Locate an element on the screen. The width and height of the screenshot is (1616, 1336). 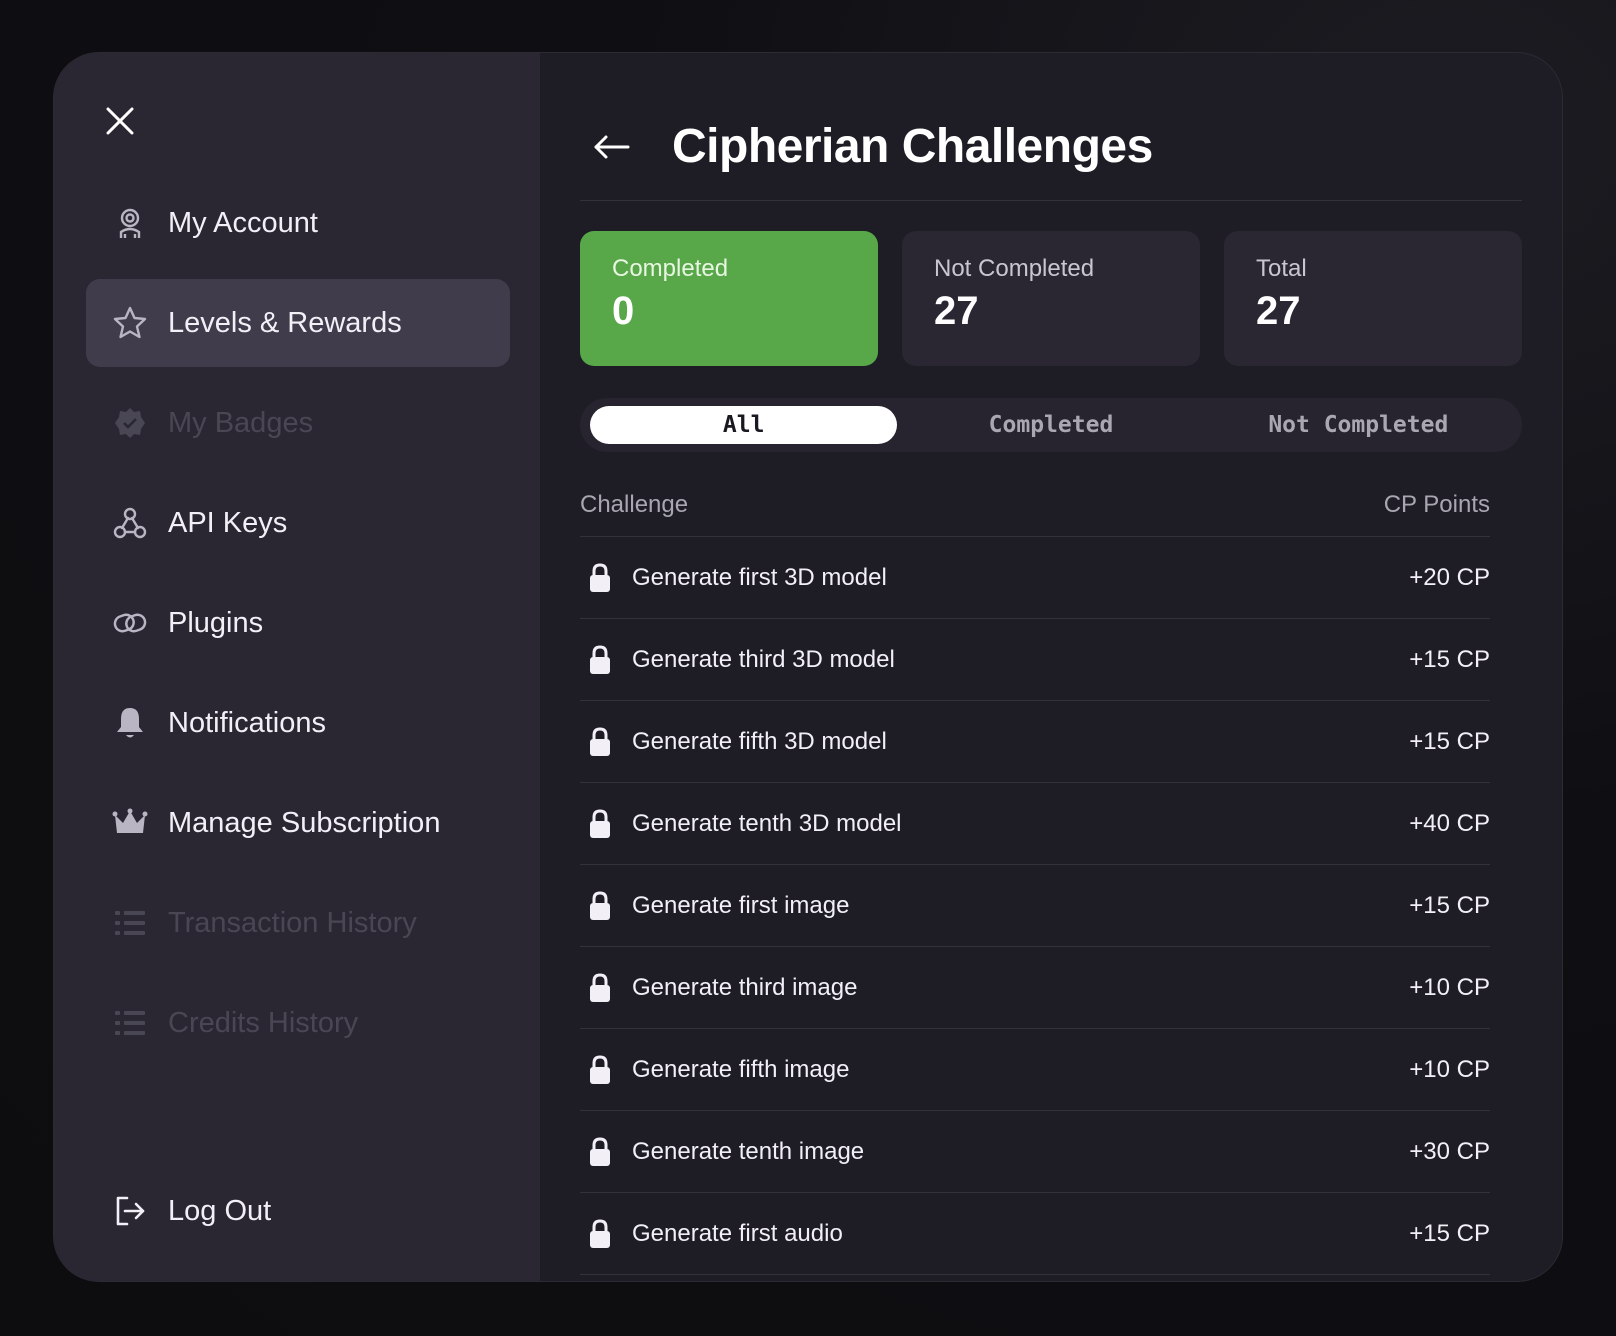
challenge-name: Generate first image is located at coordinates (741, 905).